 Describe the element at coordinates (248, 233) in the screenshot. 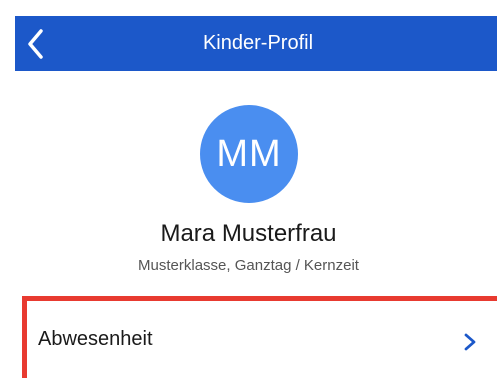

I see `child-name: Mara Musterfrau` at that location.